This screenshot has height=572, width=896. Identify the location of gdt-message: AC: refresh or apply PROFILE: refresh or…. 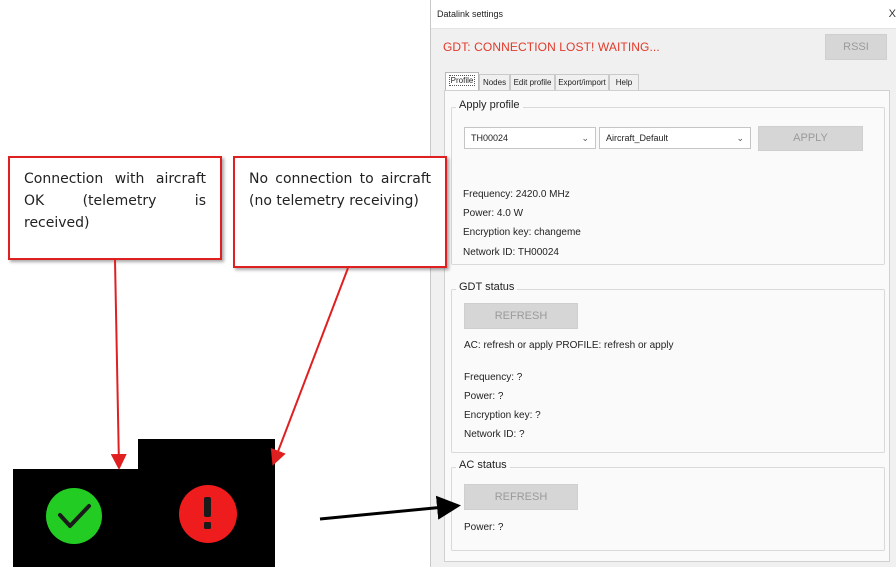
(569, 345).